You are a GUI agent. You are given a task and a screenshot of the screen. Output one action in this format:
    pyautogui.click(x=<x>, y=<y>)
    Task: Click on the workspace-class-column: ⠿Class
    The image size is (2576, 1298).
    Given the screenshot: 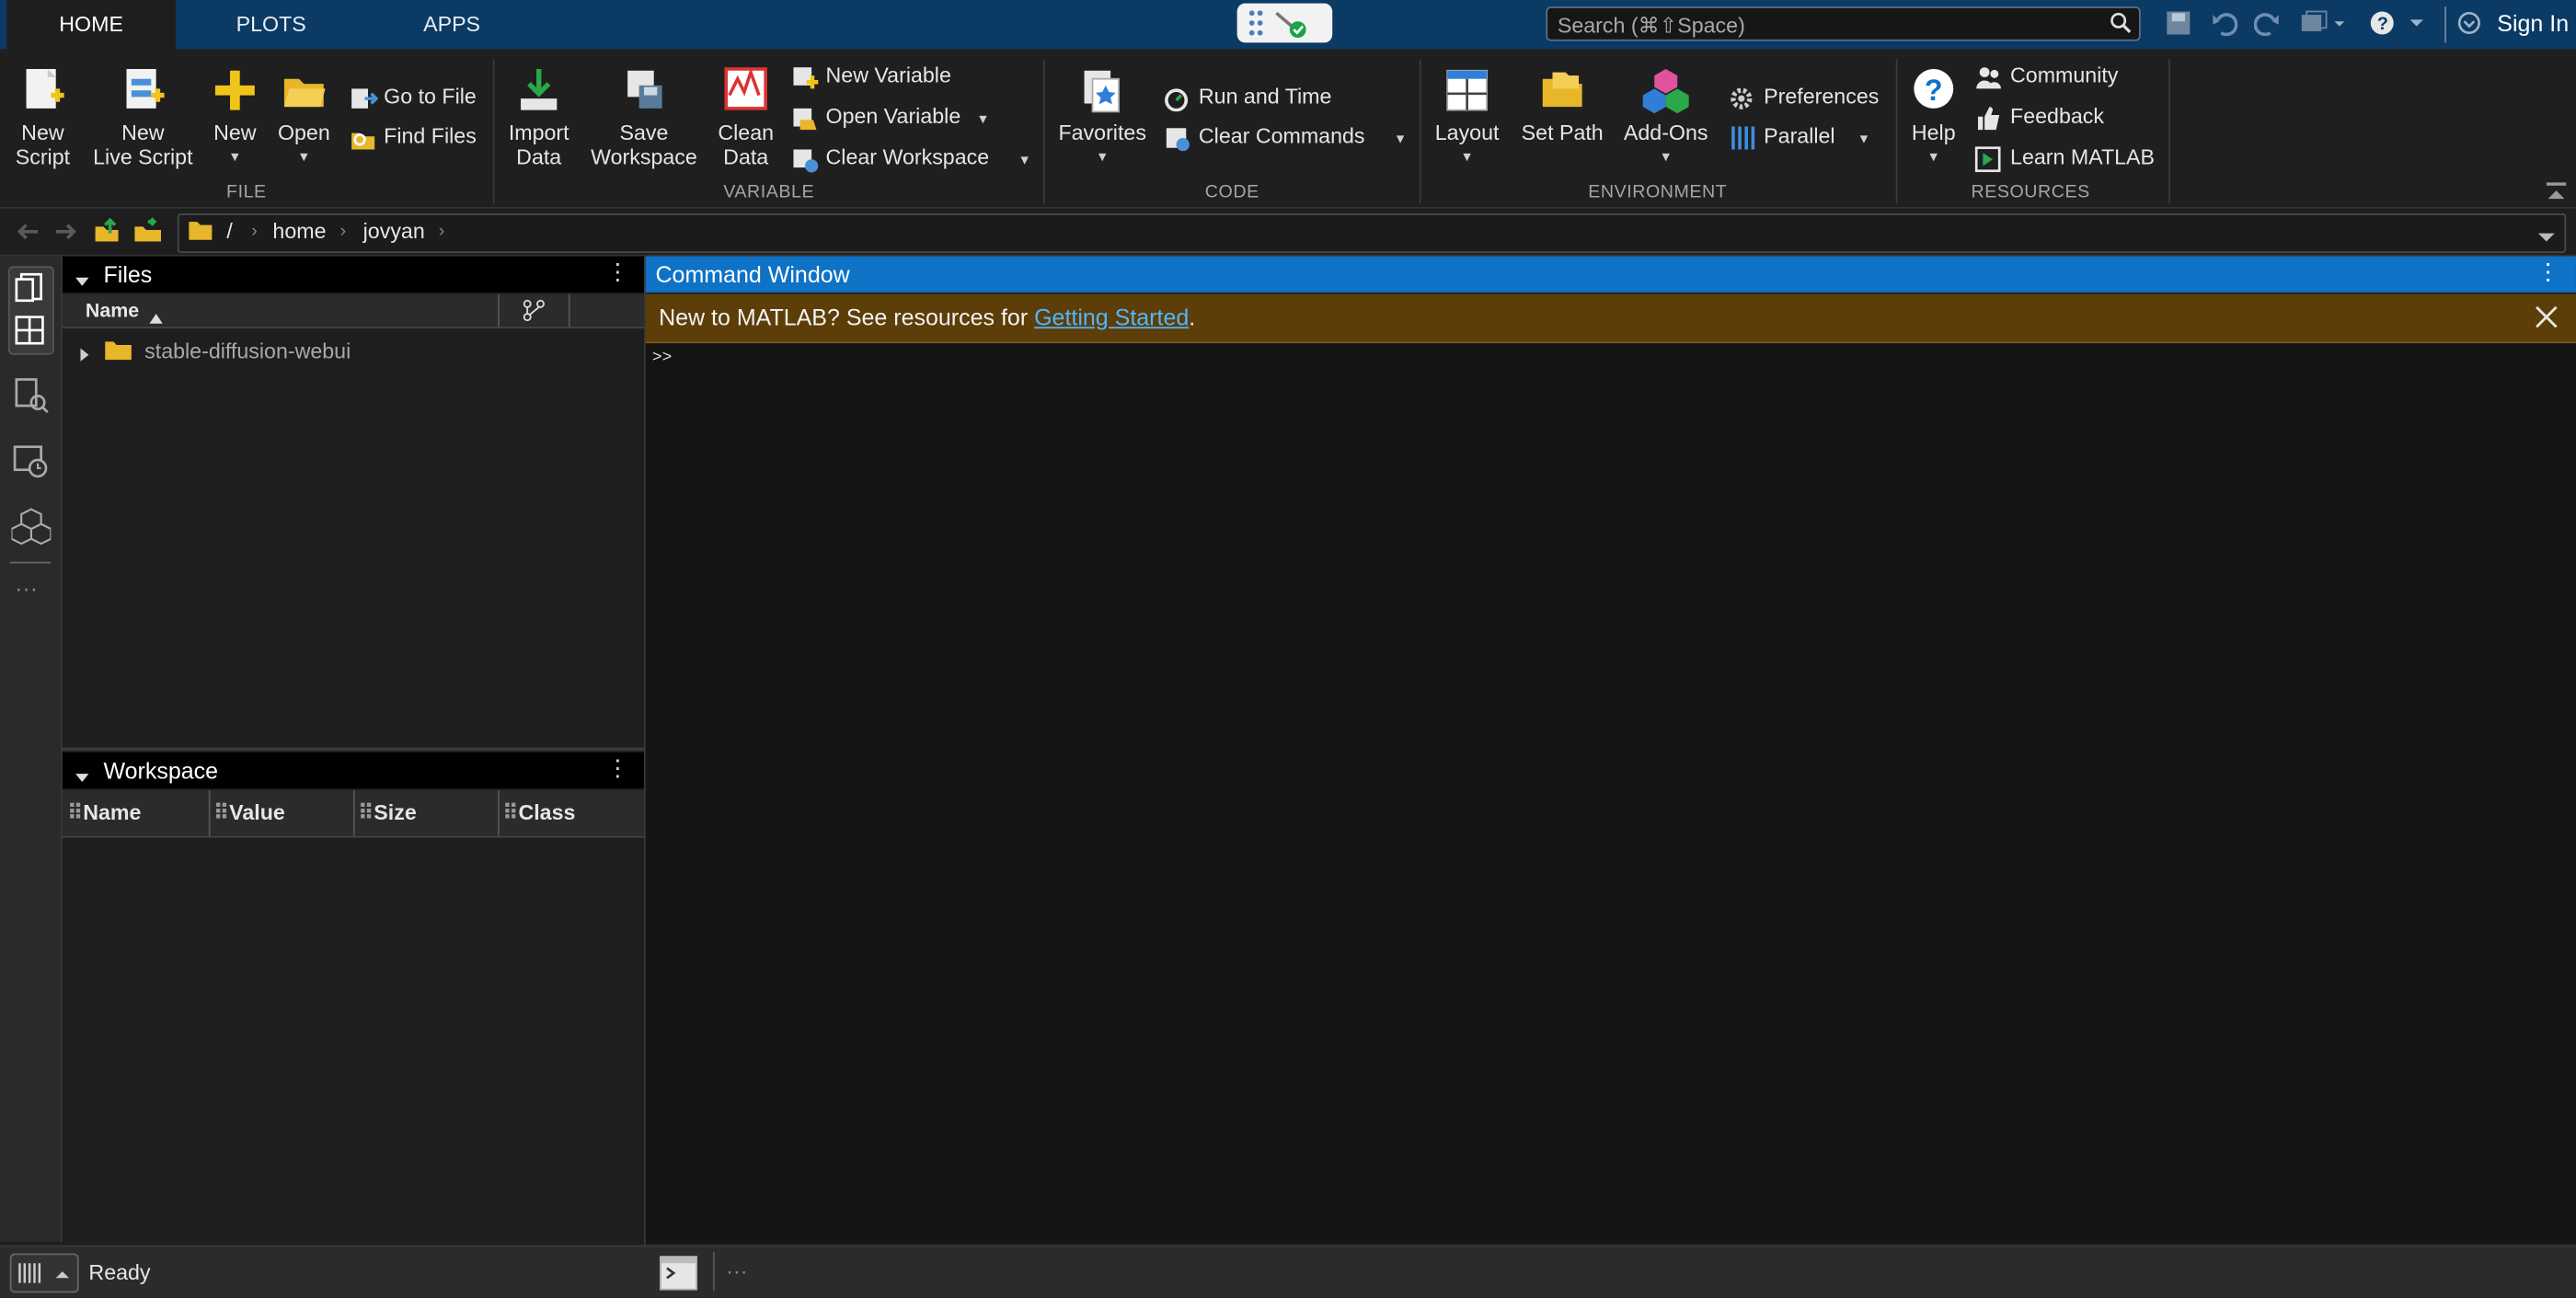 What is the action you would take?
    pyautogui.click(x=538, y=814)
    